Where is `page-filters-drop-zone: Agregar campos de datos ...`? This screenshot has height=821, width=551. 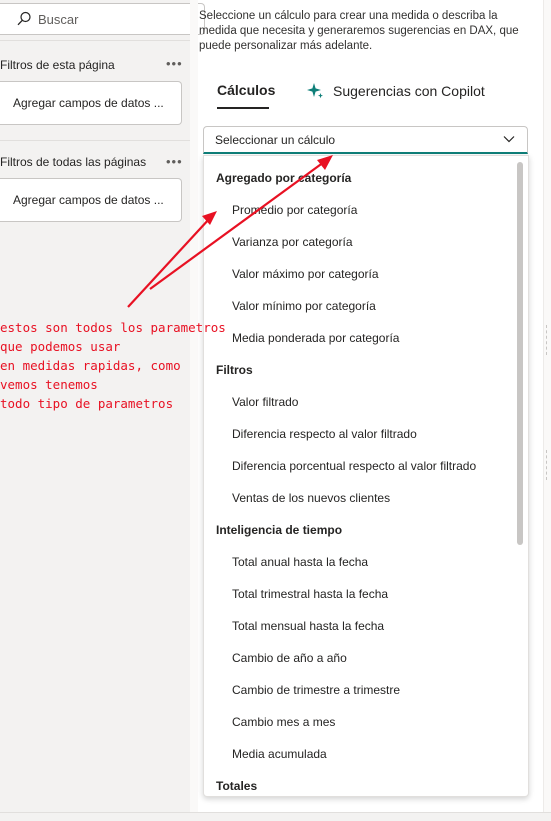
page-filters-drop-zone: Agregar campos de datos ... is located at coordinates (91, 103).